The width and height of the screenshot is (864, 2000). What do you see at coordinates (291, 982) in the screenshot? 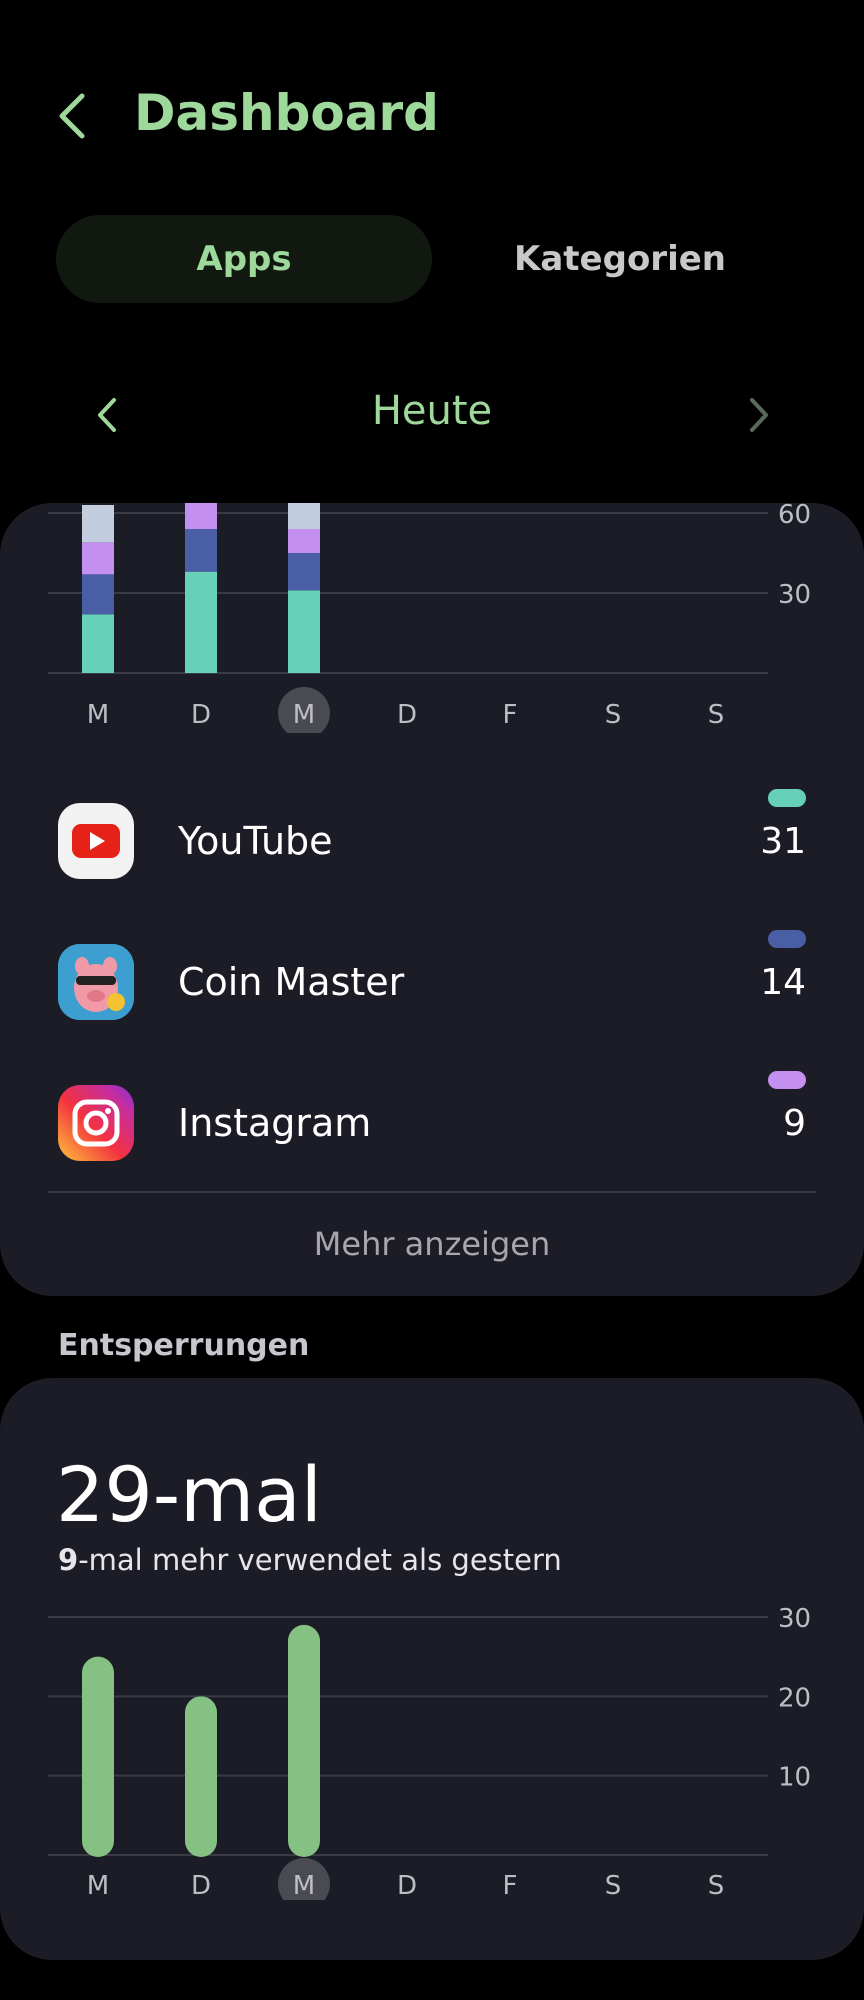
I see `app-name: Coin Master` at bounding box center [291, 982].